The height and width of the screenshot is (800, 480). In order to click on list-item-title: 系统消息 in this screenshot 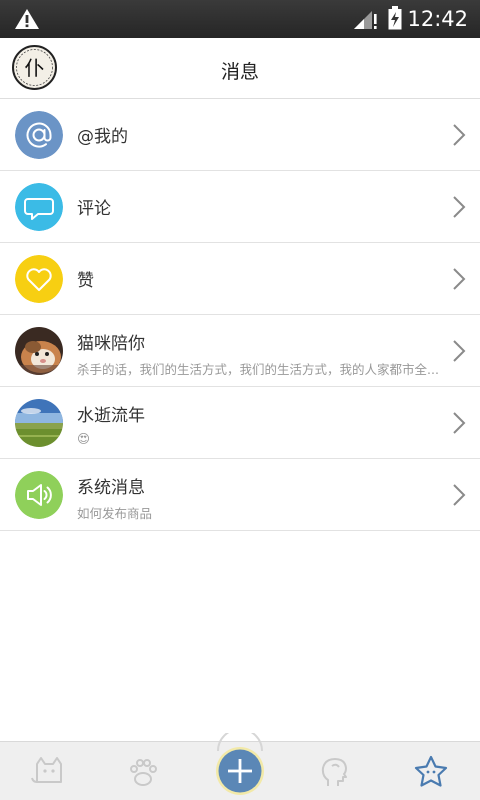, I will do `click(111, 488)`.